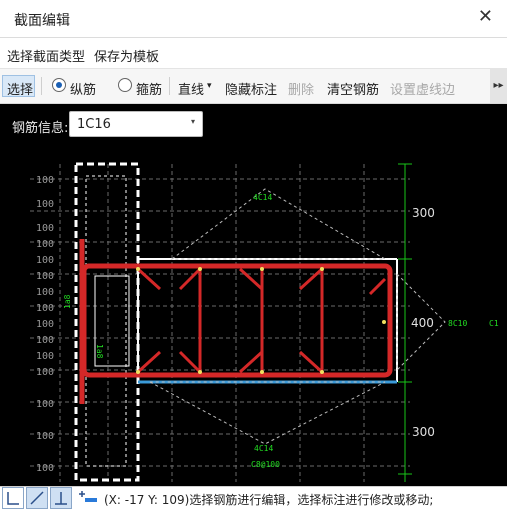  What do you see at coordinates (46, 55) in the screenshot?
I see `menu-select-section-type: 选择截面类型` at bounding box center [46, 55].